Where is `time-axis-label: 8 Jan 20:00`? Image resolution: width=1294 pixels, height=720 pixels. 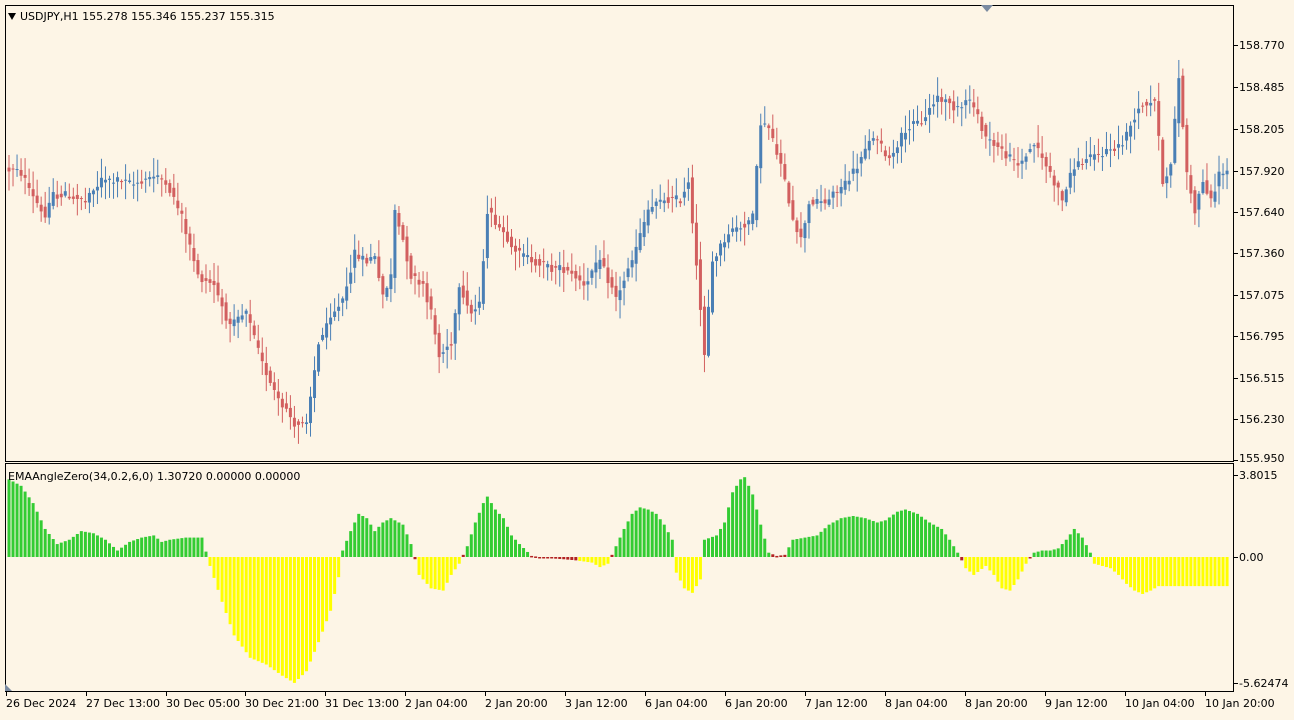 time-axis-label: 8 Jan 20:00 is located at coordinates (996, 703).